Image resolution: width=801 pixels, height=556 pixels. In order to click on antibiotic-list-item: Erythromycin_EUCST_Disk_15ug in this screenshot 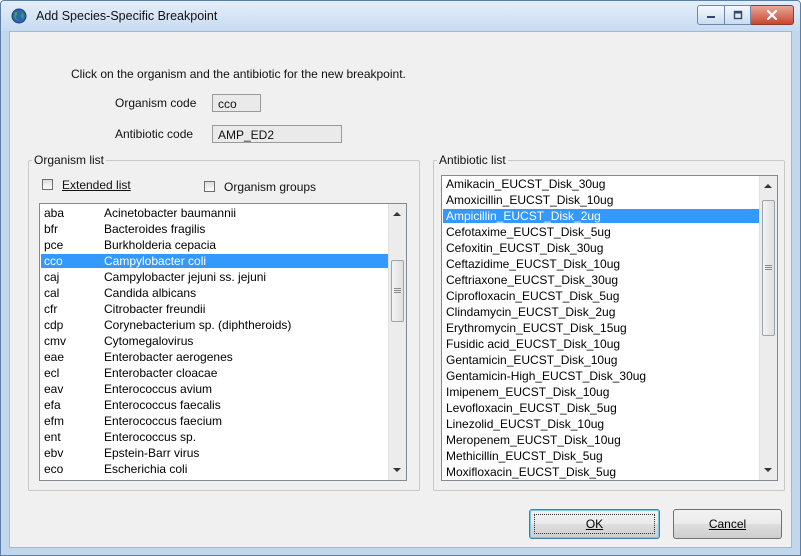, I will do `click(601, 328)`.